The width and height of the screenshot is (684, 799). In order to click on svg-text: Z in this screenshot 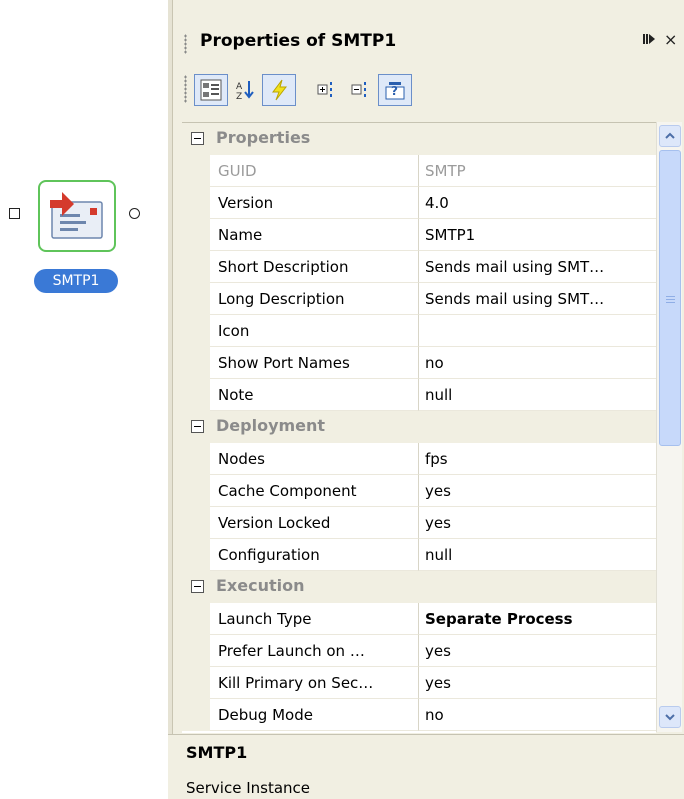, I will do `click(239, 96)`.